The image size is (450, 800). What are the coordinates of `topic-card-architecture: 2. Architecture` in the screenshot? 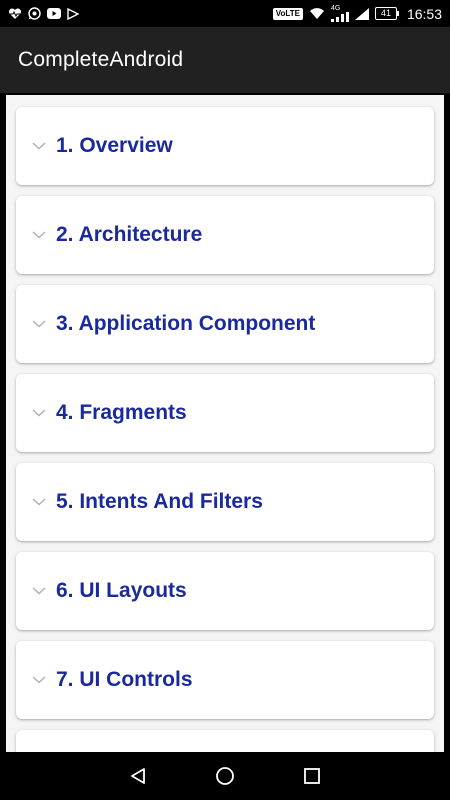 It's located at (225, 235).